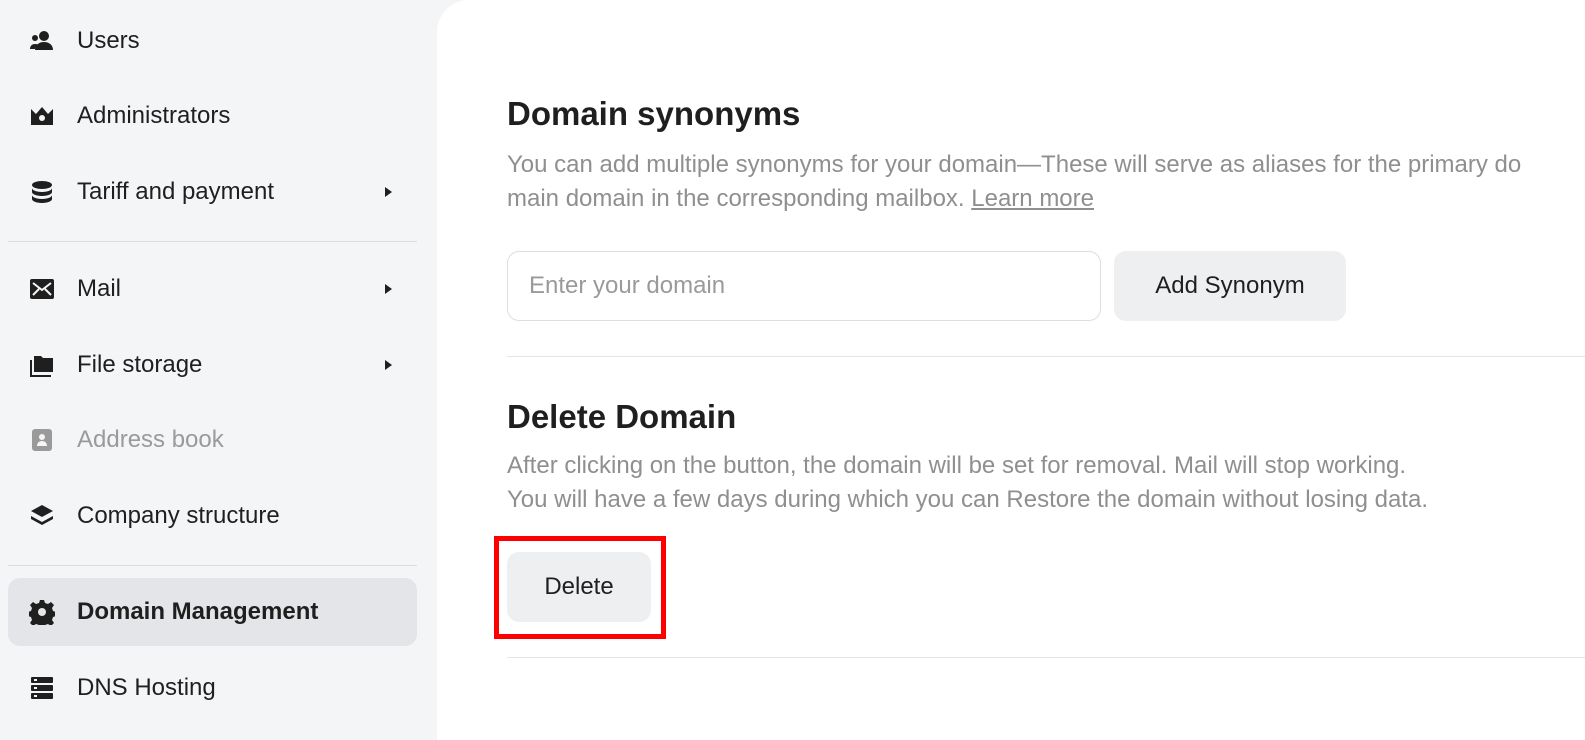 The width and height of the screenshot is (1585, 740). Describe the element at coordinates (140, 364) in the screenshot. I see `sidebar-item-label: File storage` at that location.